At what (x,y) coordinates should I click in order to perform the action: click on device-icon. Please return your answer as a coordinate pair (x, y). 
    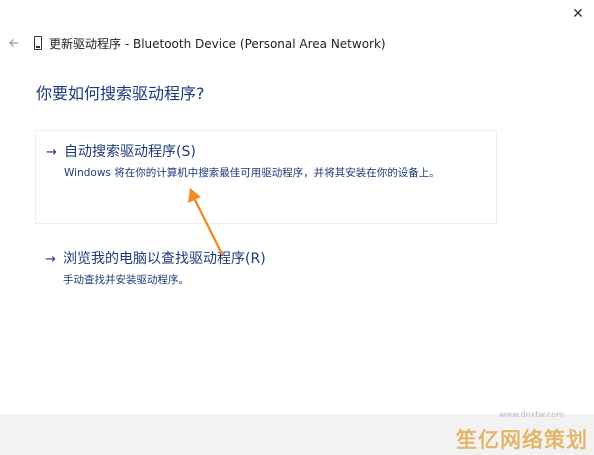
    Looking at the image, I should click on (38, 43).